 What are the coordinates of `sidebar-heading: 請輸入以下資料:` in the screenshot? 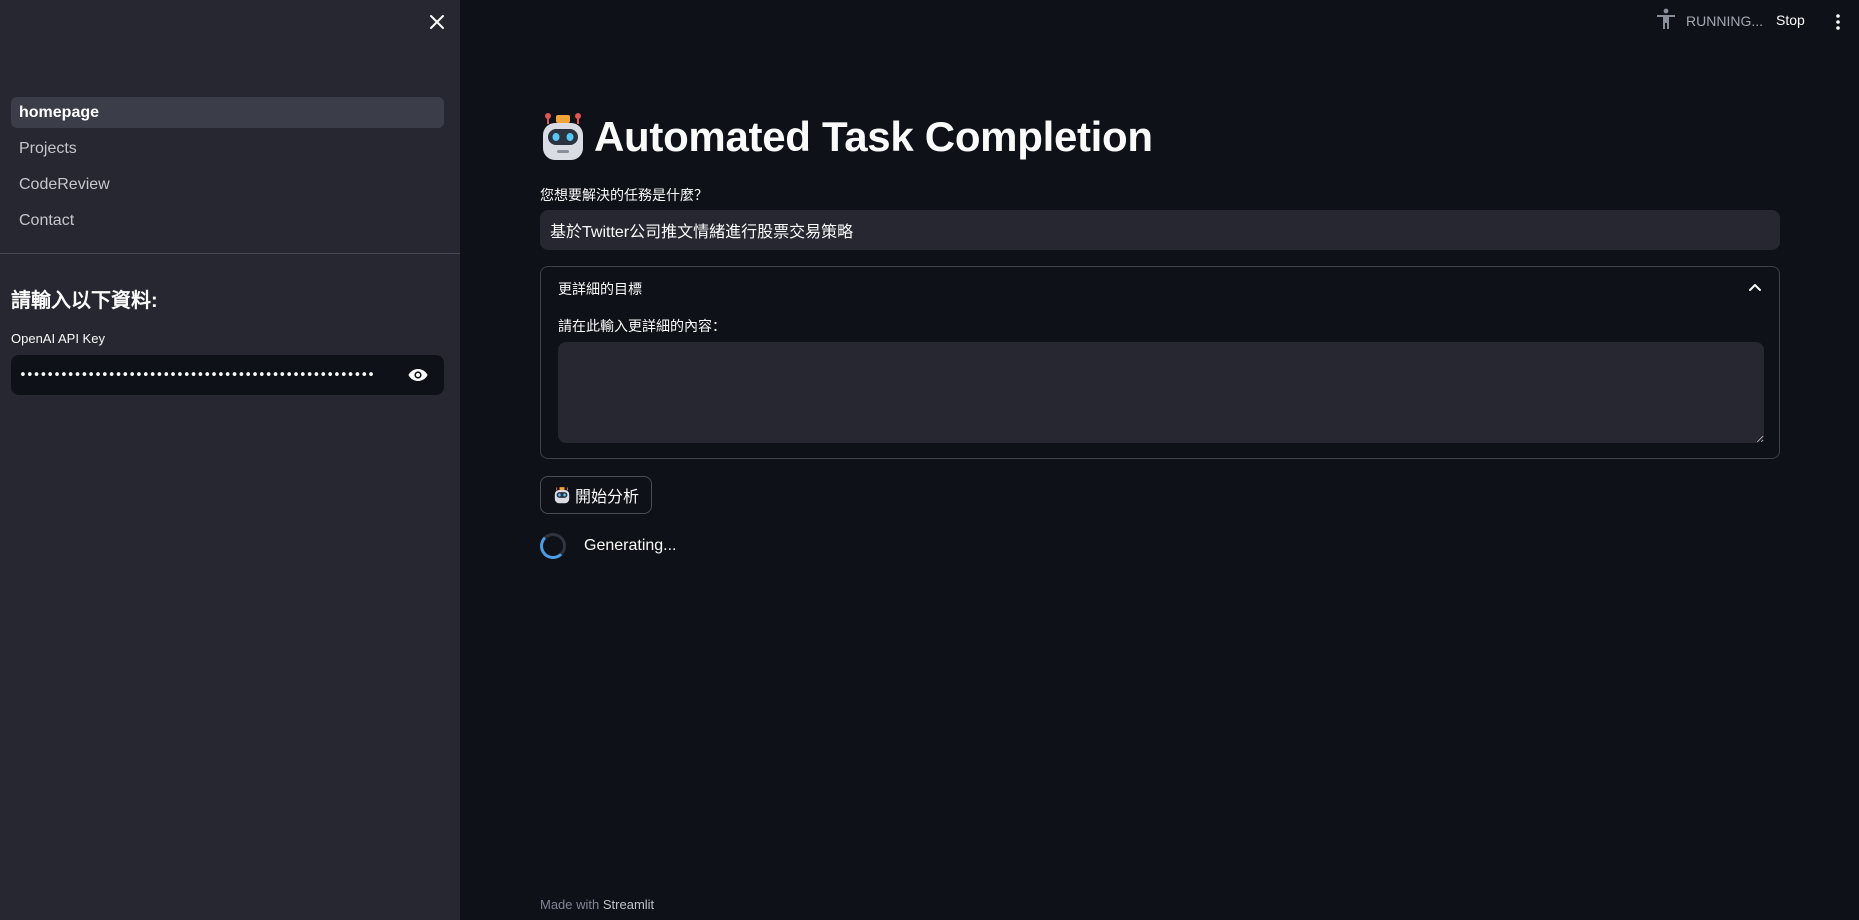 It's located at (84, 301).